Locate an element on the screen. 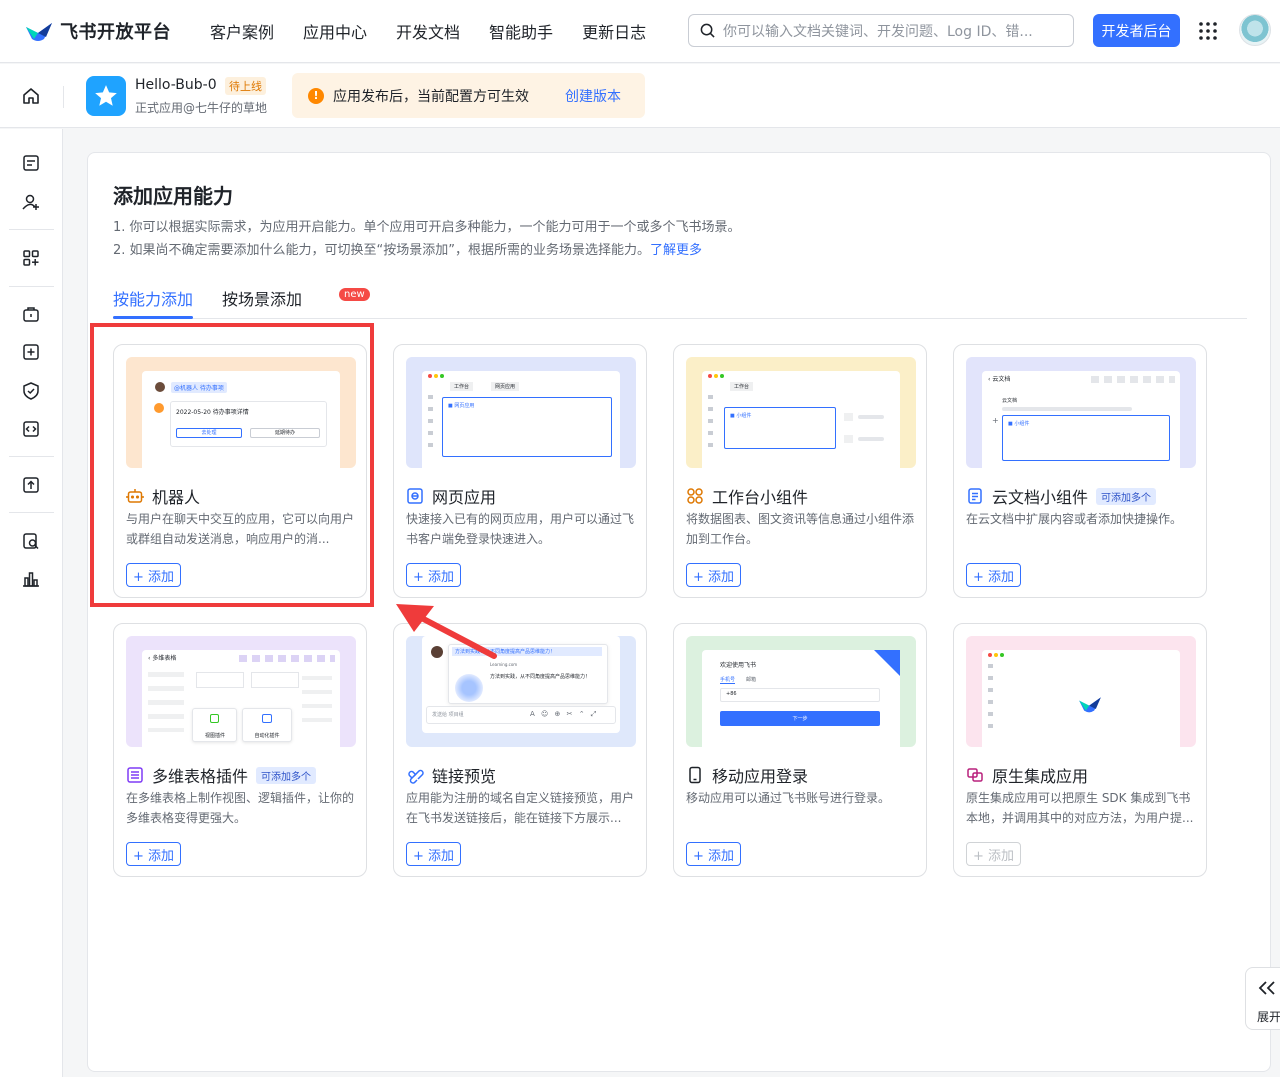 The height and width of the screenshot is (1077, 1280). add-box-icon is located at coordinates (31, 352).